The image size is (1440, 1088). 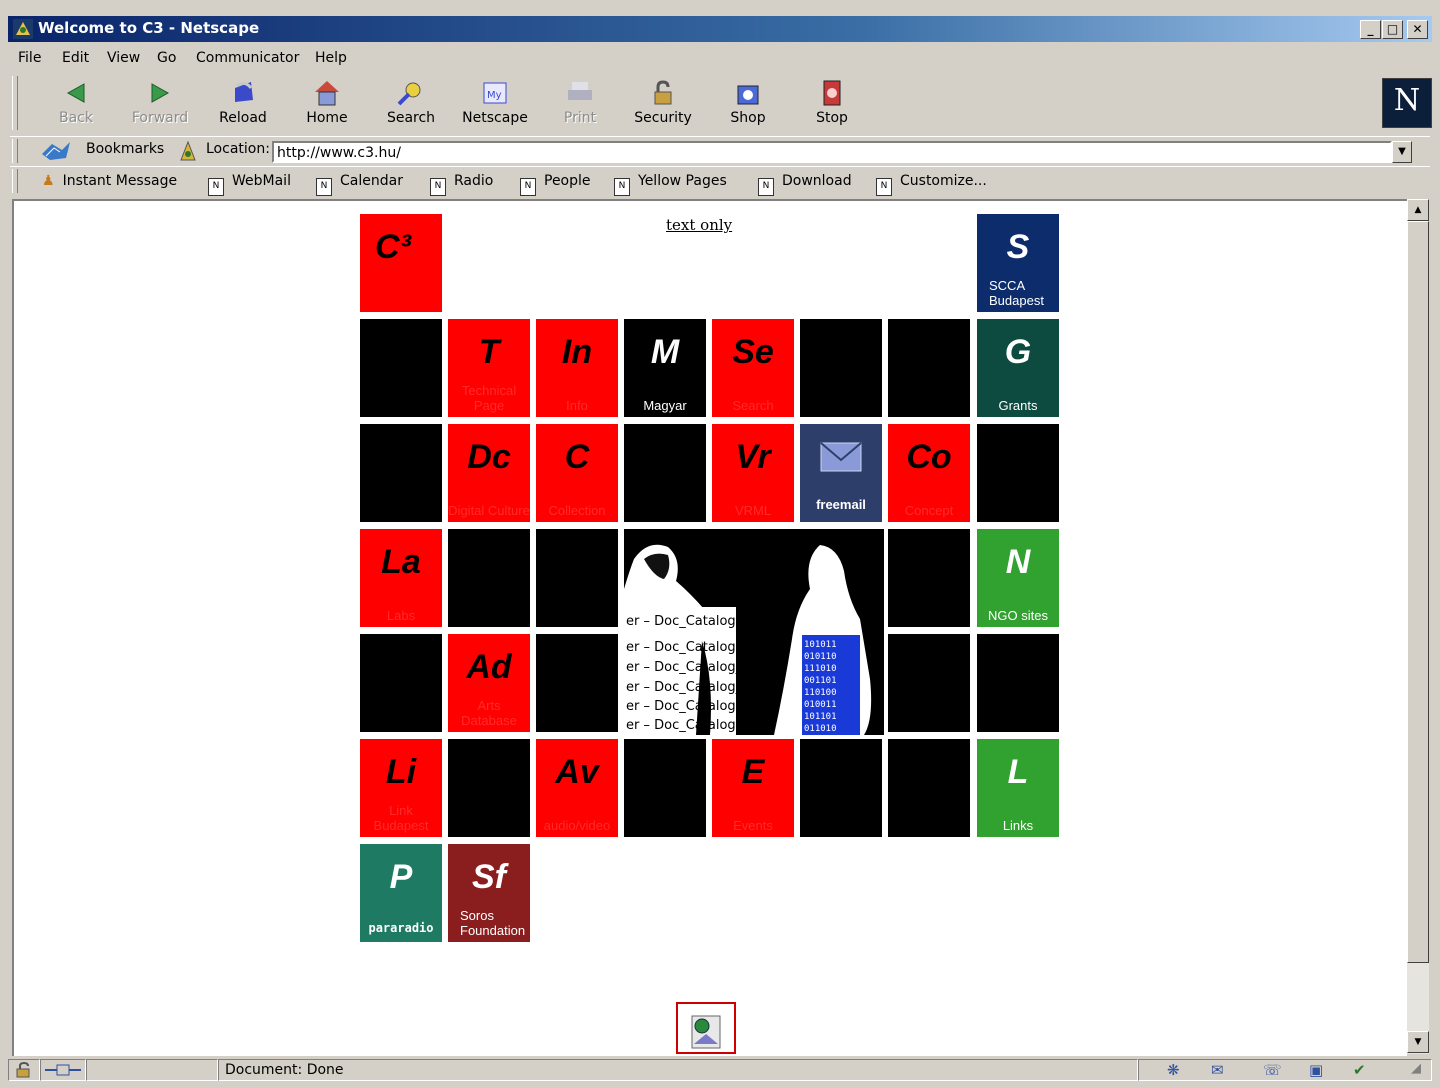 I want to click on menu-communicator: Communicator, so click(x=247, y=58).